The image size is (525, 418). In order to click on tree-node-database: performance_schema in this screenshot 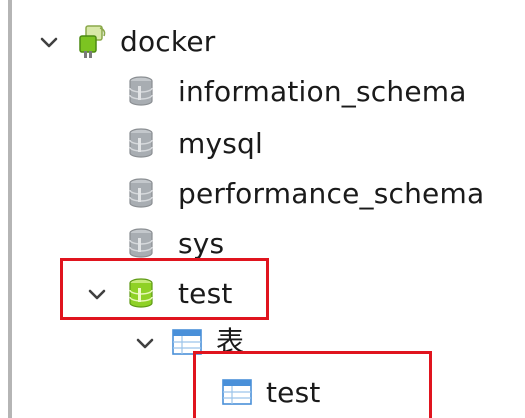, I will do `click(262, 194)`.